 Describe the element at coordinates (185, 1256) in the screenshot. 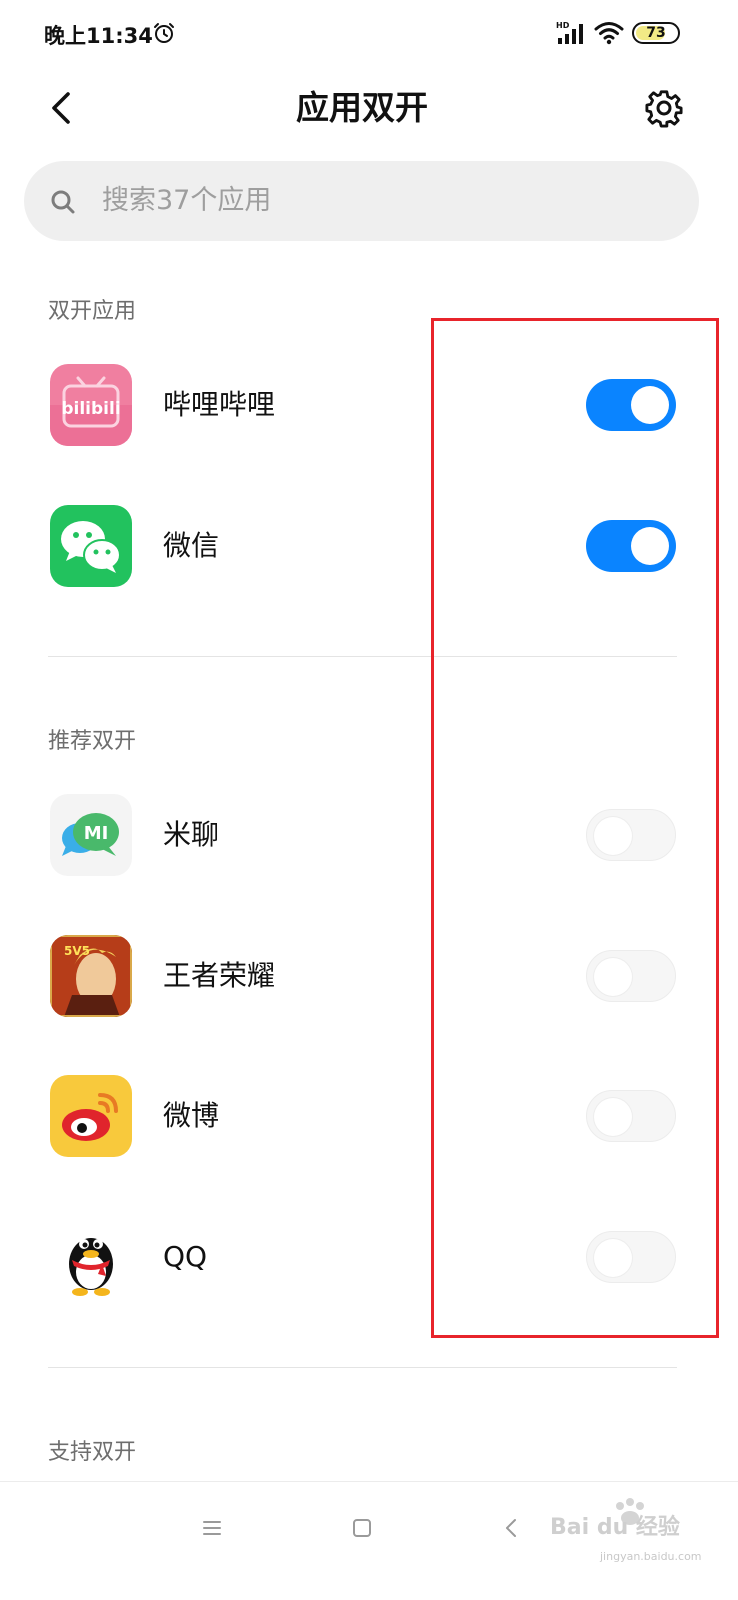

I see `app-name: QQ` at that location.